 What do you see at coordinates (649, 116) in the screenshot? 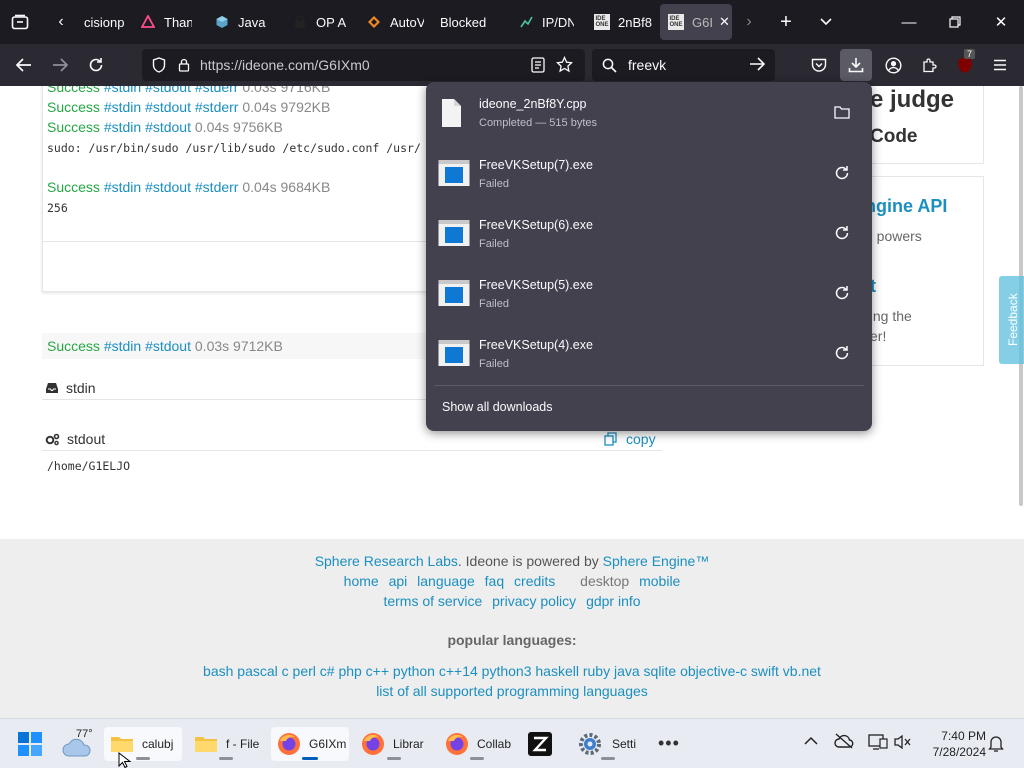
I see `download-item: ideone_2nBf8Y.cpp Completed — 515 bytes` at bounding box center [649, 116].